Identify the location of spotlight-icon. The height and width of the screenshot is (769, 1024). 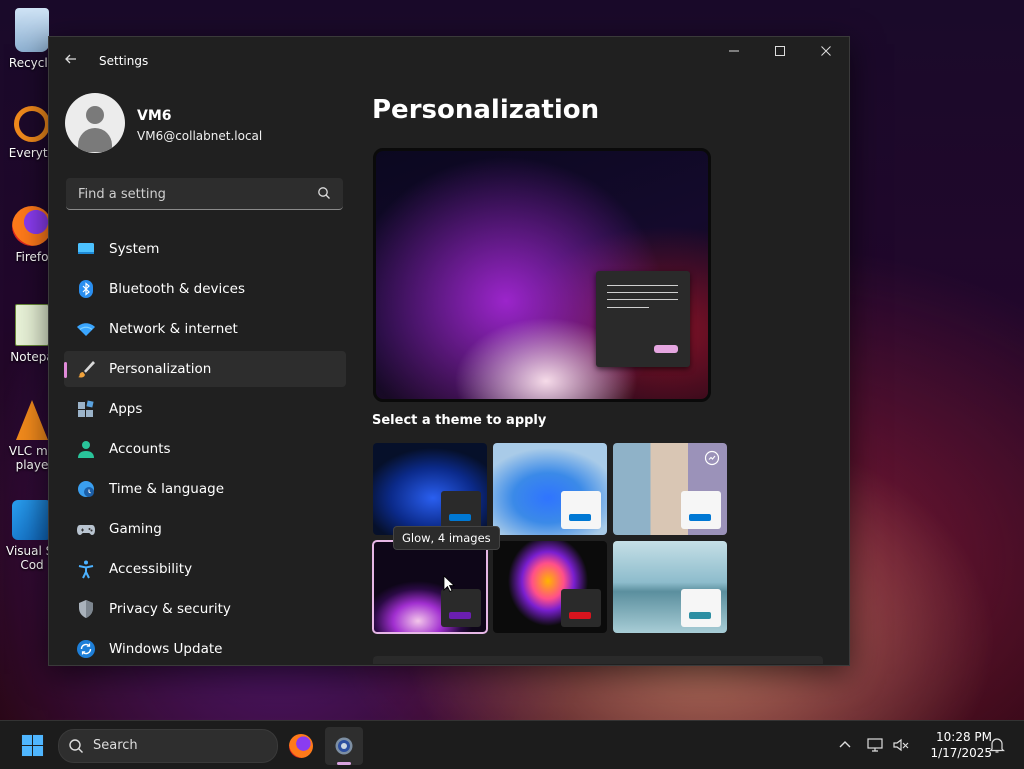
(712, 458).